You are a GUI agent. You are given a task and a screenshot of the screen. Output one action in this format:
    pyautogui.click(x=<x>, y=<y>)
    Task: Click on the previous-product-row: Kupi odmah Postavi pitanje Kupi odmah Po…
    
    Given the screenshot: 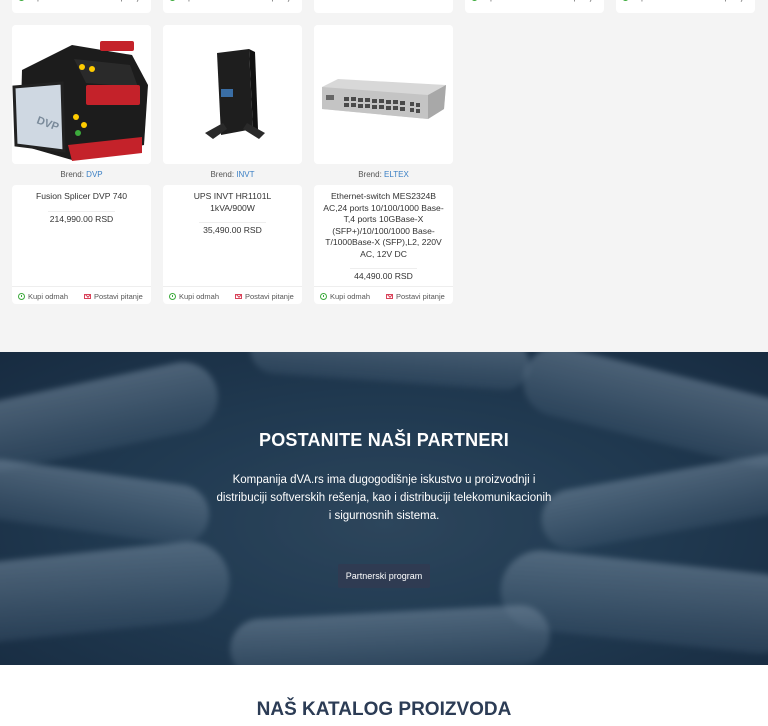 What is the action you would take?
    pyautogui.click(x=384, y=7)
    